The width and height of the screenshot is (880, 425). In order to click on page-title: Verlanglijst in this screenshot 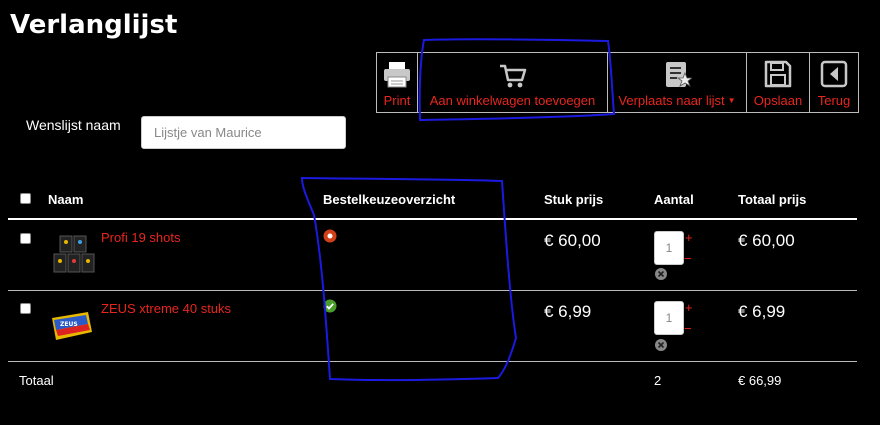, I will do `click(94, 25)`.